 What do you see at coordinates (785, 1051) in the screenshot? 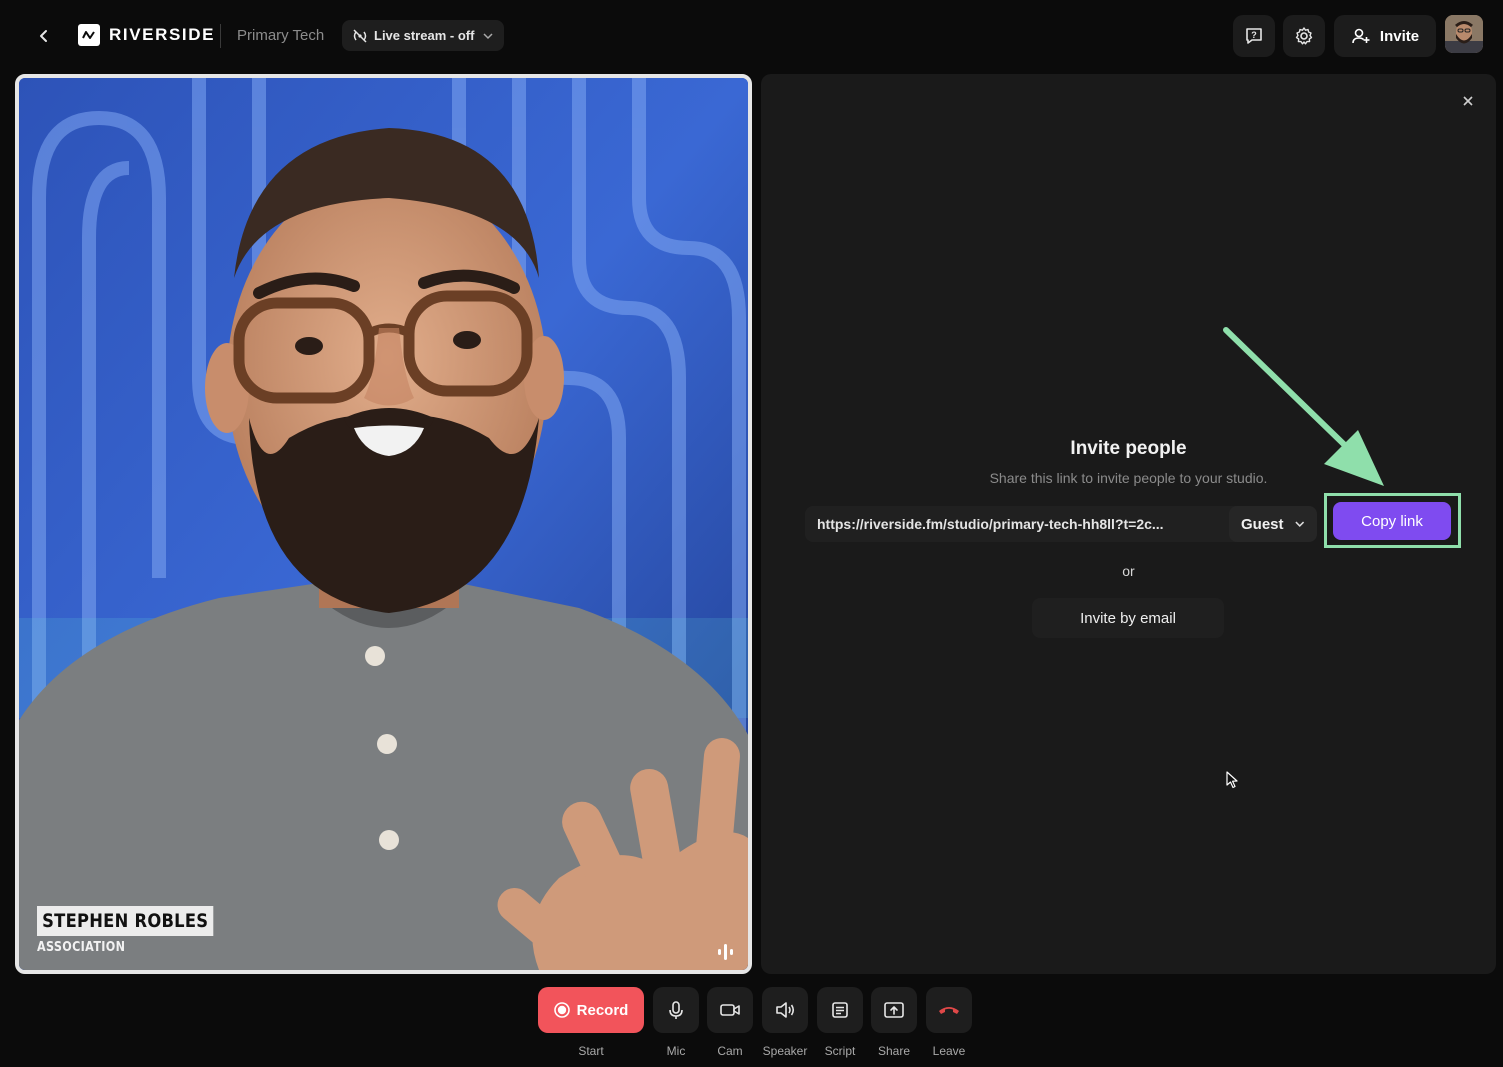
I see `speaker-label: Speaker` at bounding box center [785, 1051].